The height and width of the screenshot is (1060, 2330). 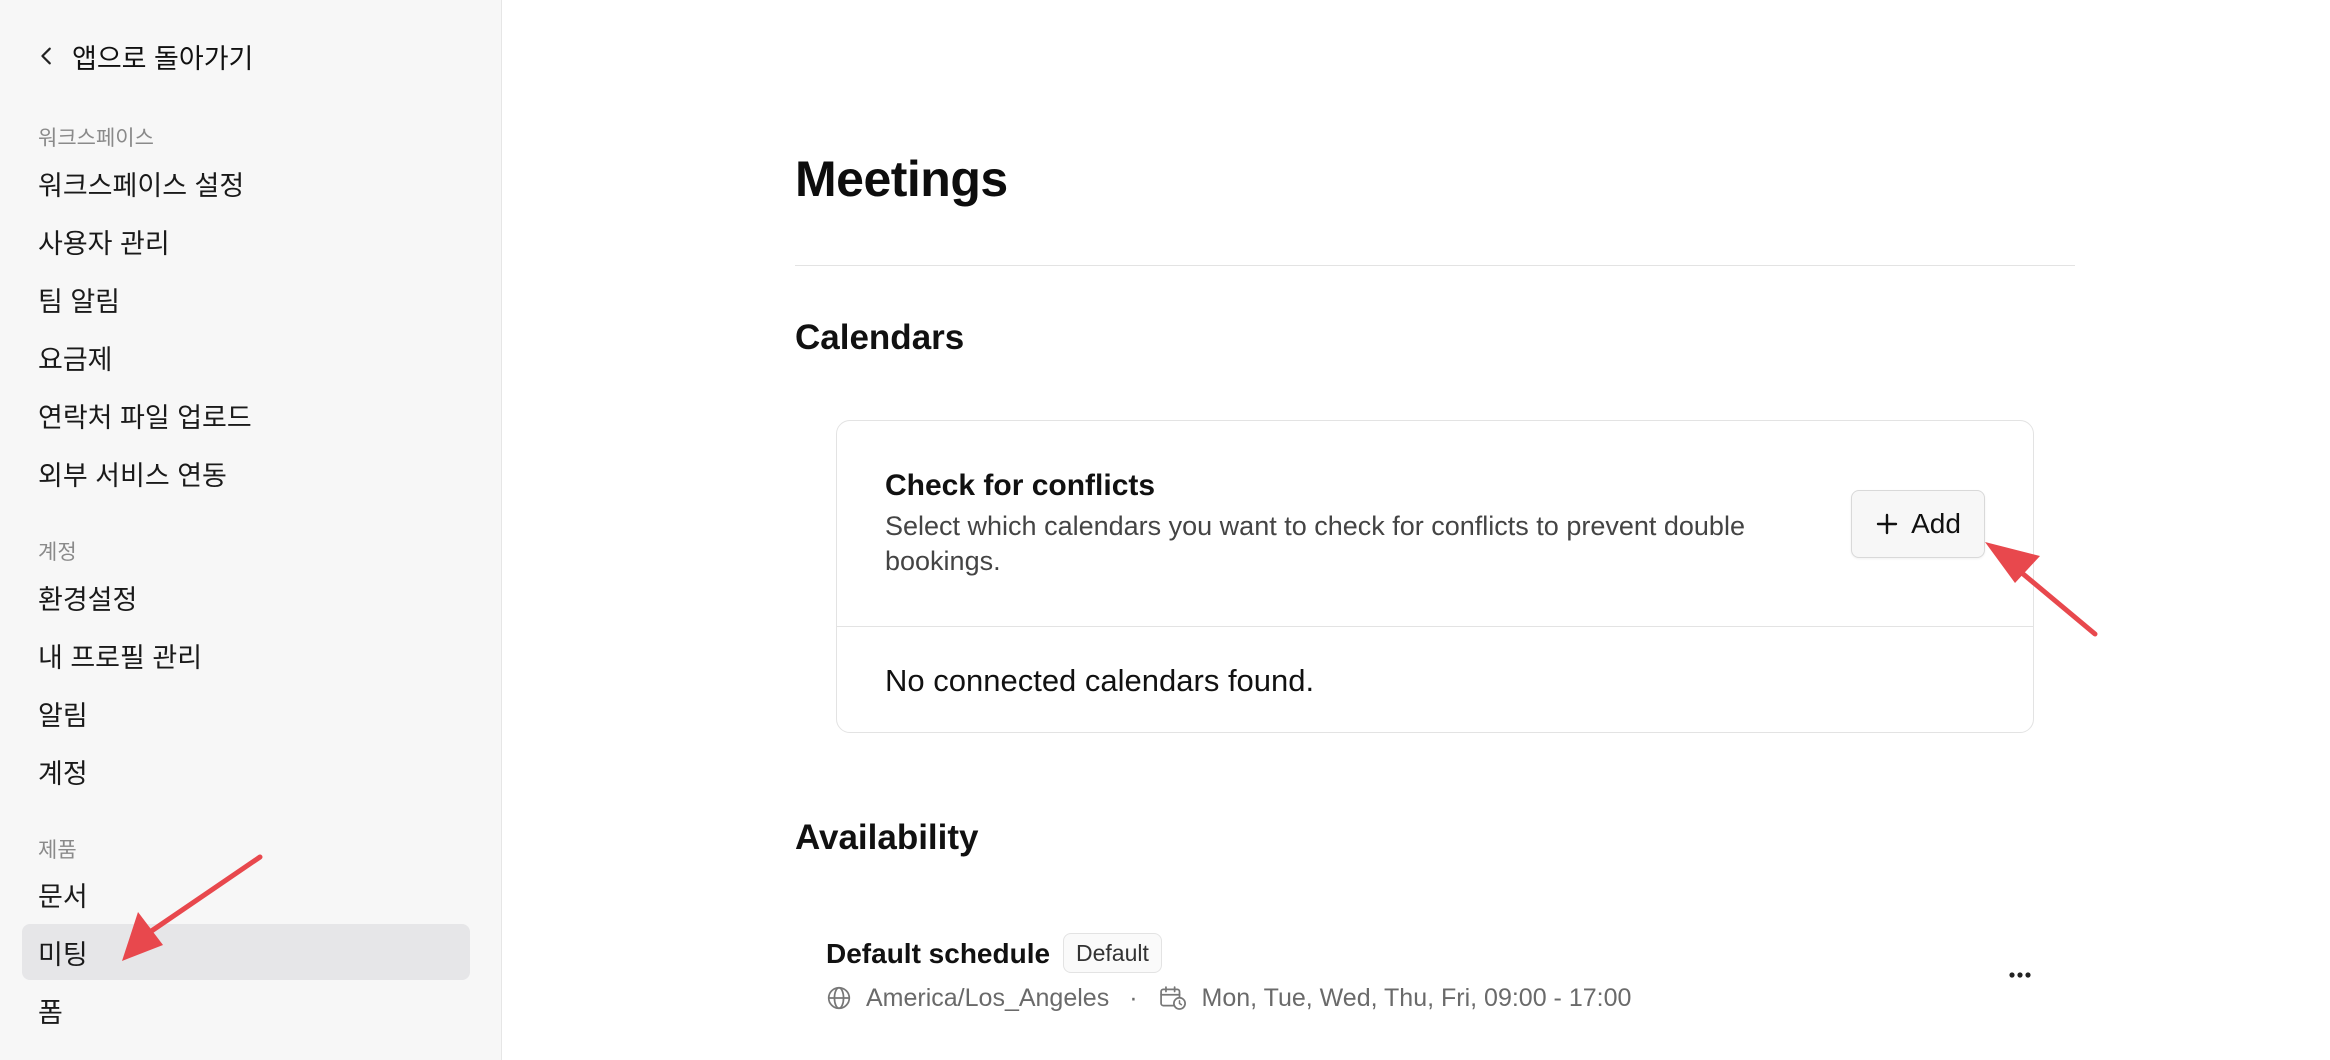 I want to click on sidebar-item-documents: 문서, so click(x=246, y=894).